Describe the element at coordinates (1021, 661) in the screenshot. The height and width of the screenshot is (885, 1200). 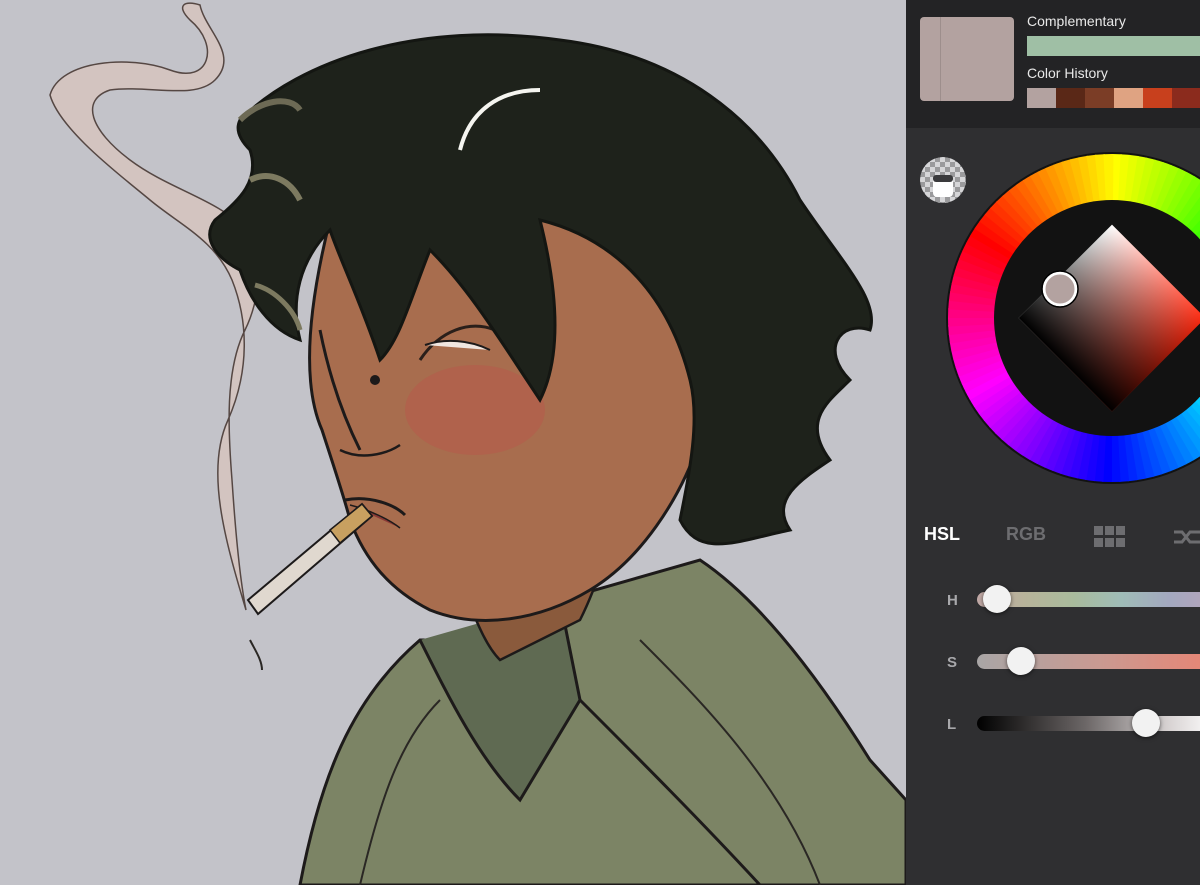
I see `saturation-slider-knob` at that location.